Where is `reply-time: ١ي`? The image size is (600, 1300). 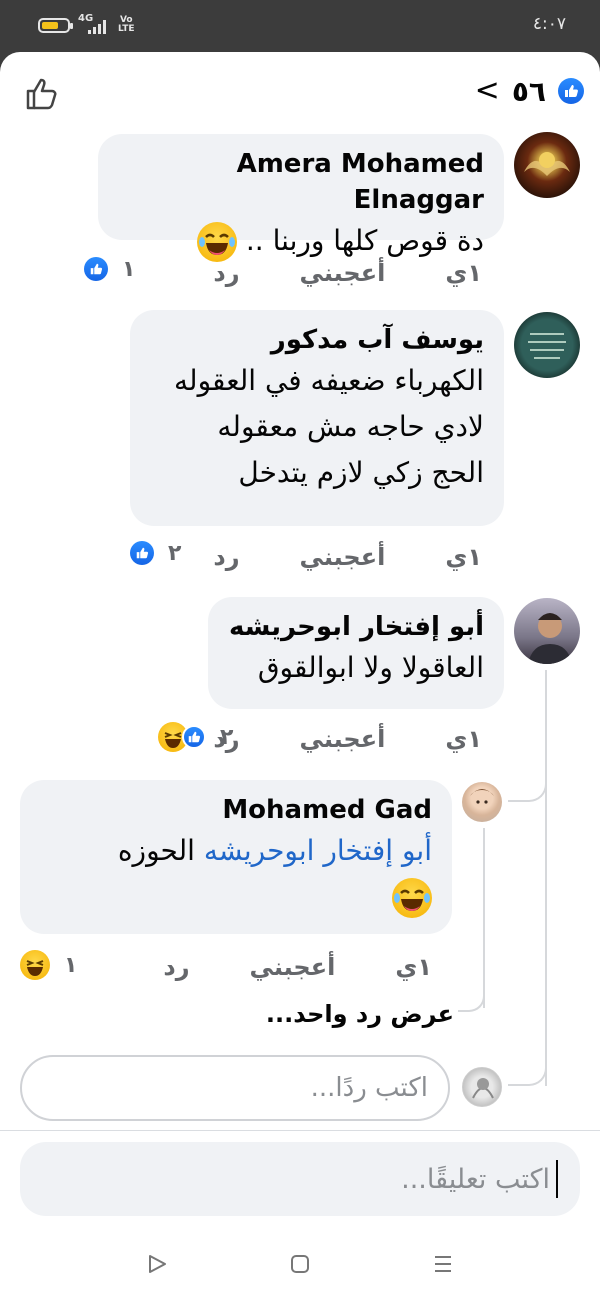
reply-time: ١ي is located at coordinates (413, 967).